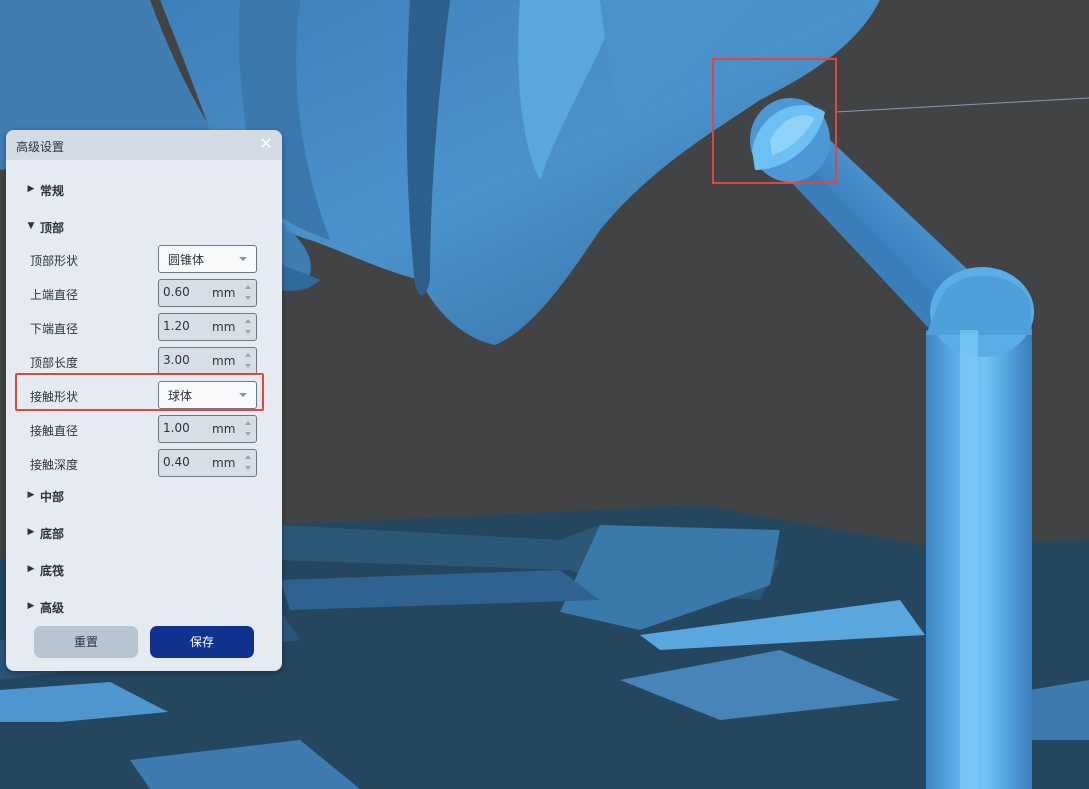  Describe the element at coordinates (144, 607) in the screenshot. I see `section-advanced: ▶ 高级` at that location.